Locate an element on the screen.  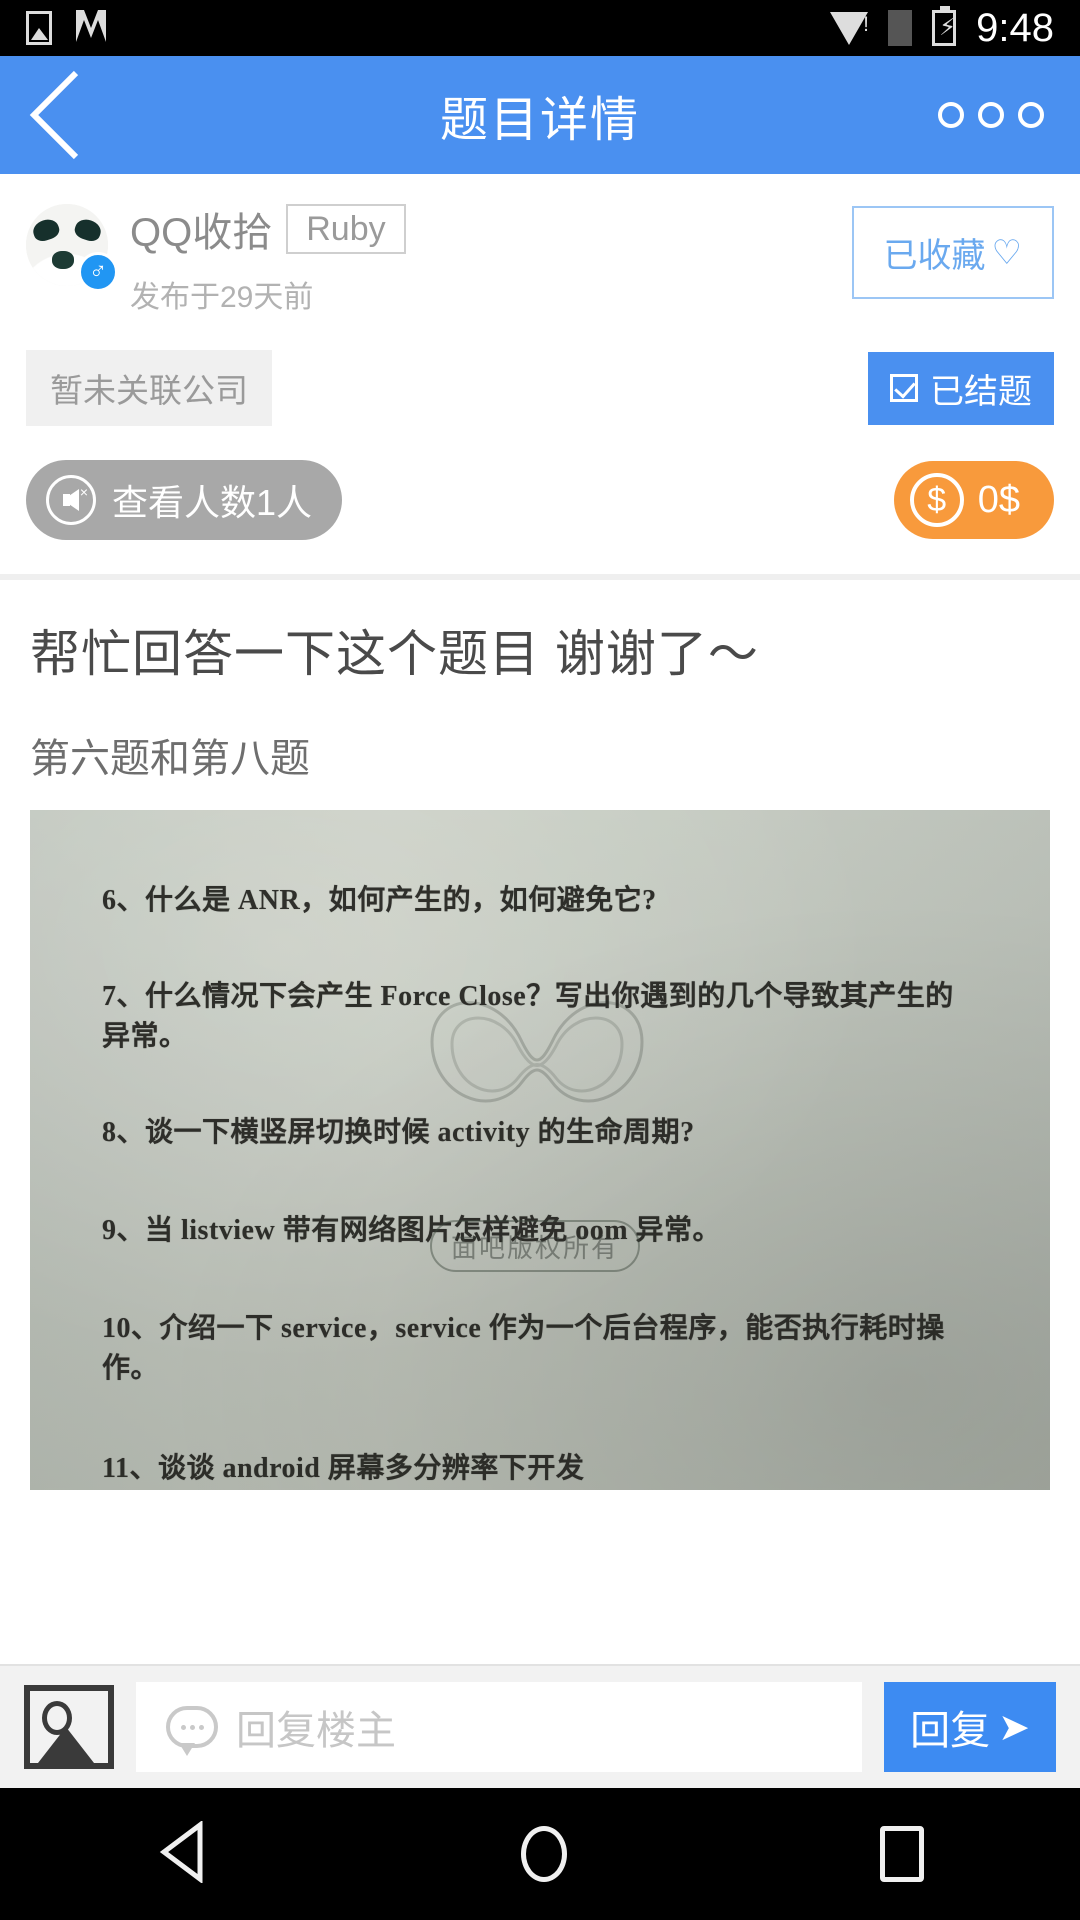
checkbox-checked-icon is located at coordinates (904, 388).